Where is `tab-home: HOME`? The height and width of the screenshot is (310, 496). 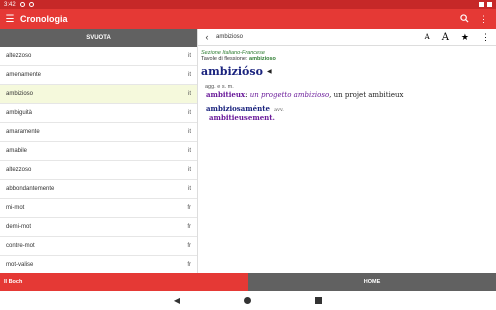
tab-home: HOME is located at coordinates (372, 282).